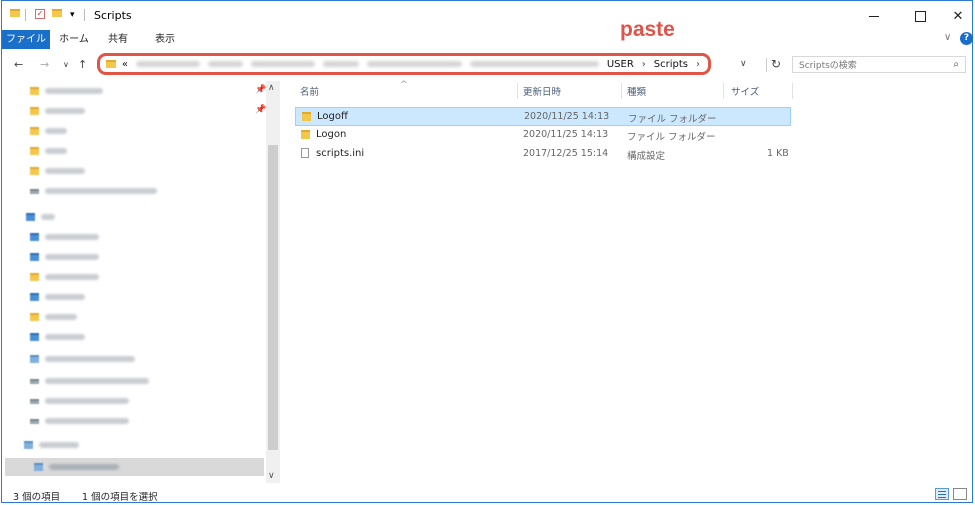 This screenshot has width=975, height=505. What do you see at coordinates (778, 153) in the screenshot?
I see `file-size: 1 KB` at bounding box center [778, 153].